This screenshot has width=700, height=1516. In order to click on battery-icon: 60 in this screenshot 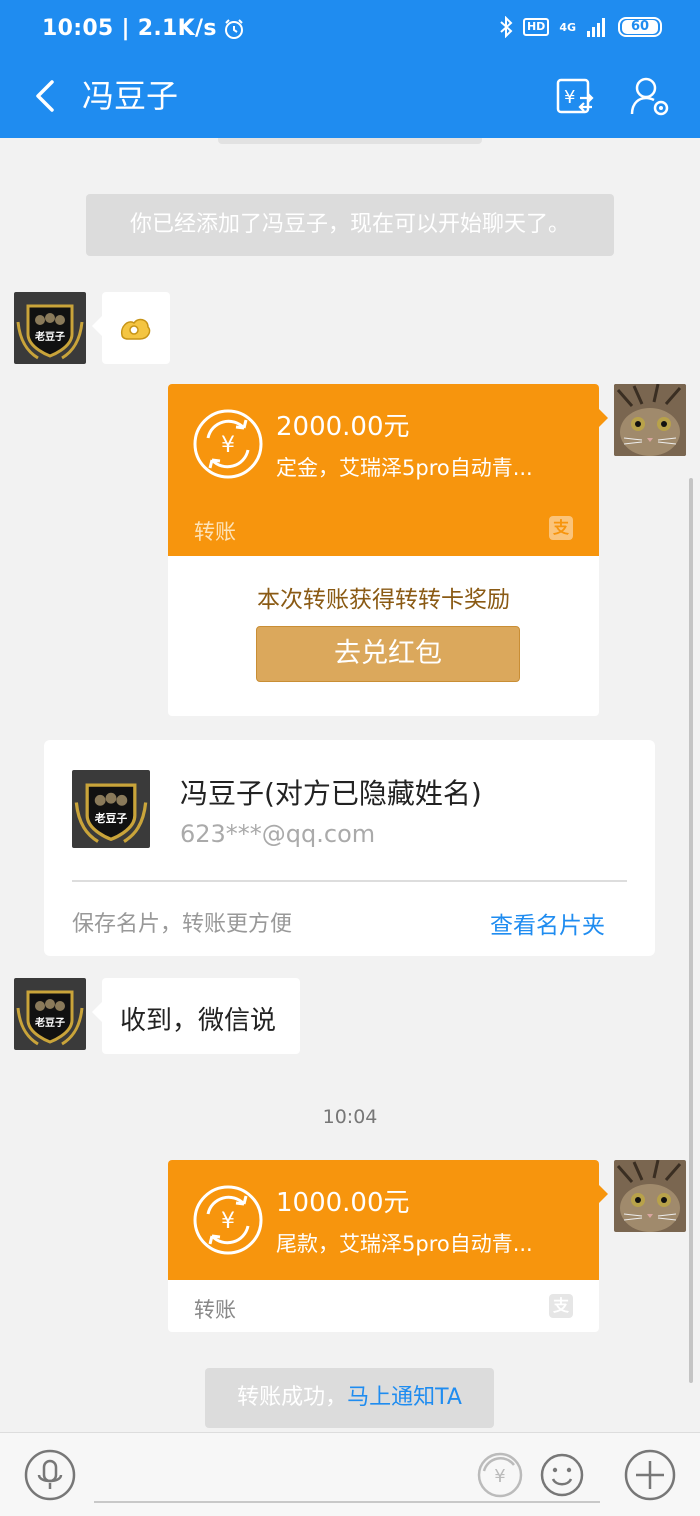, I will do `click(640, 27)`.